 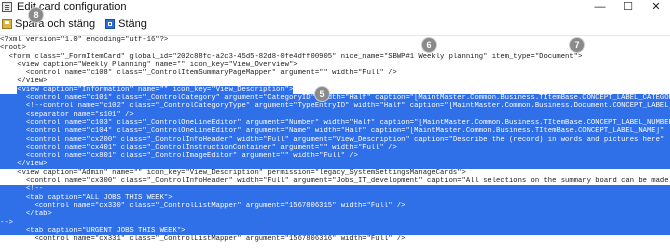 What do you see at coordinates (24, 81) in the screenshot?
I see `code-text: </view>` at bounding box center [24, 81].